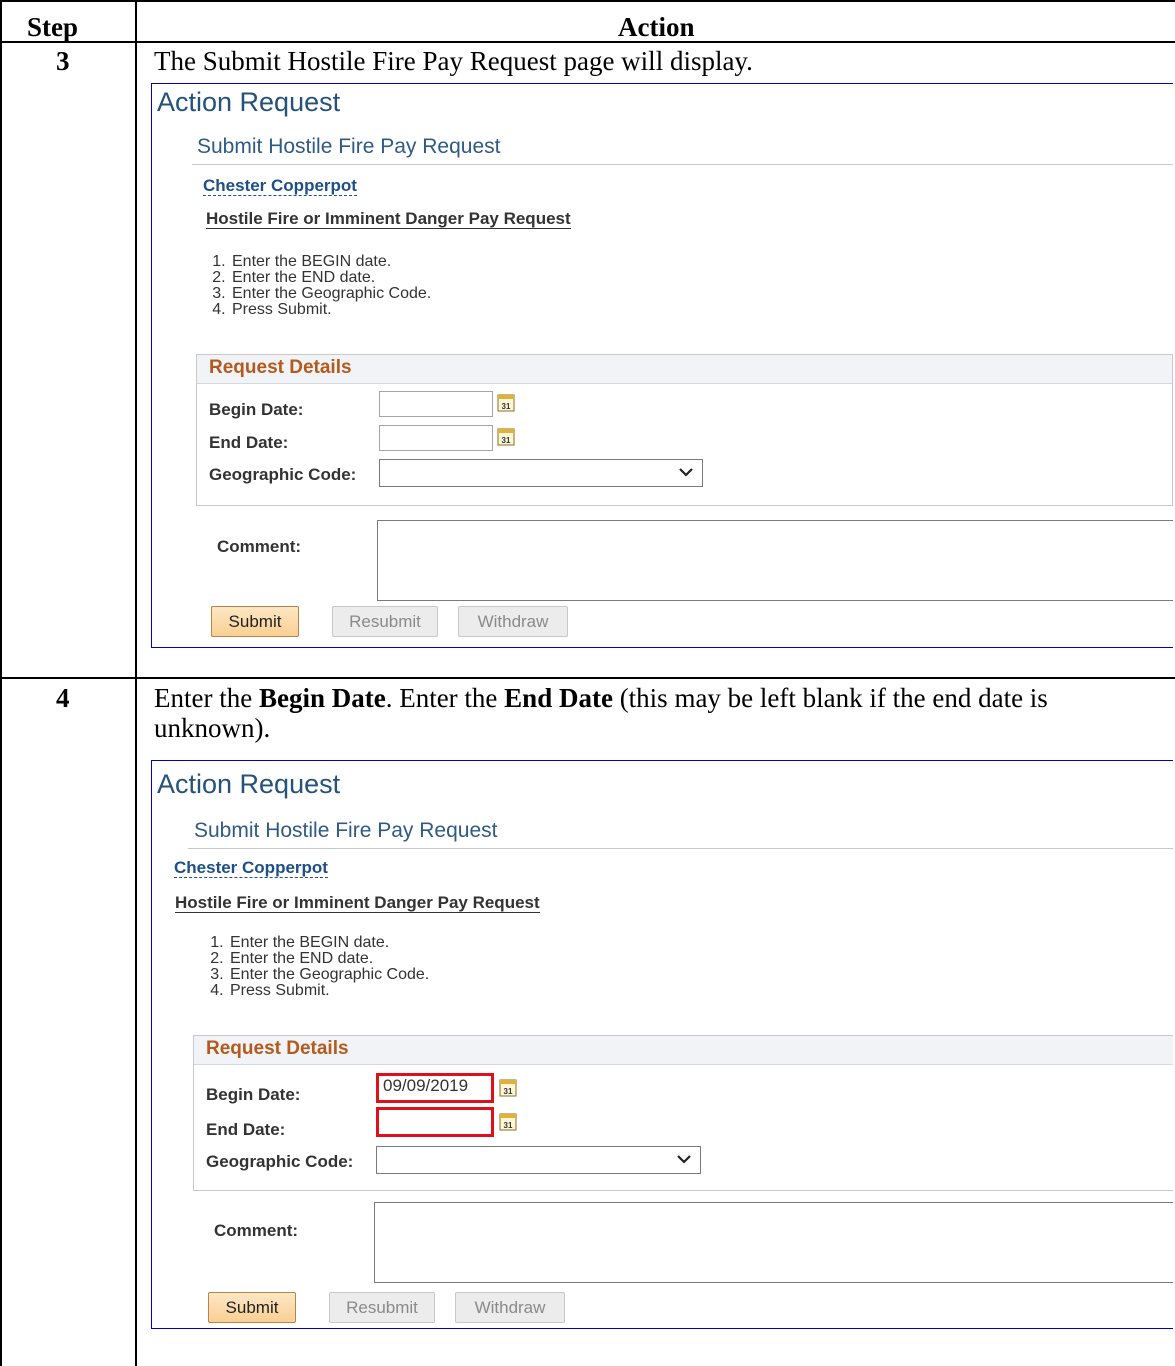 This screenshot has width=1175, height=1366. I want to click on instruction-text: . Enter the, so click(445, 698).